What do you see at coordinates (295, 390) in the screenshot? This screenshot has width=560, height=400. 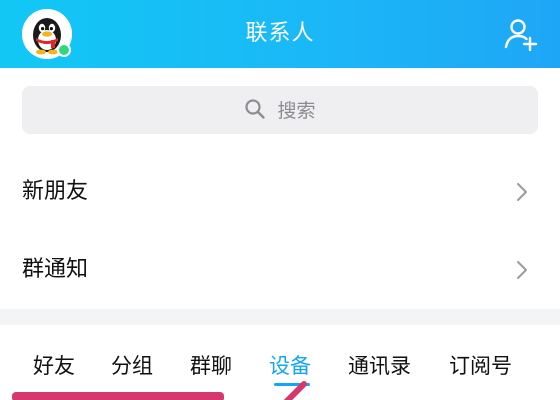 I see `annotation-arrow-icon` at bounding box center [295, 390].